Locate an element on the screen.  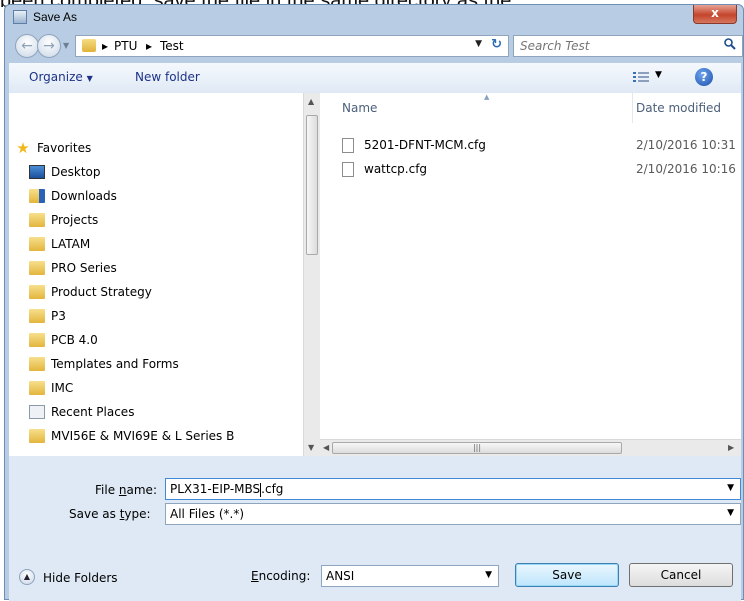
file-name-label-part: File is located at coordinates (107, 490).